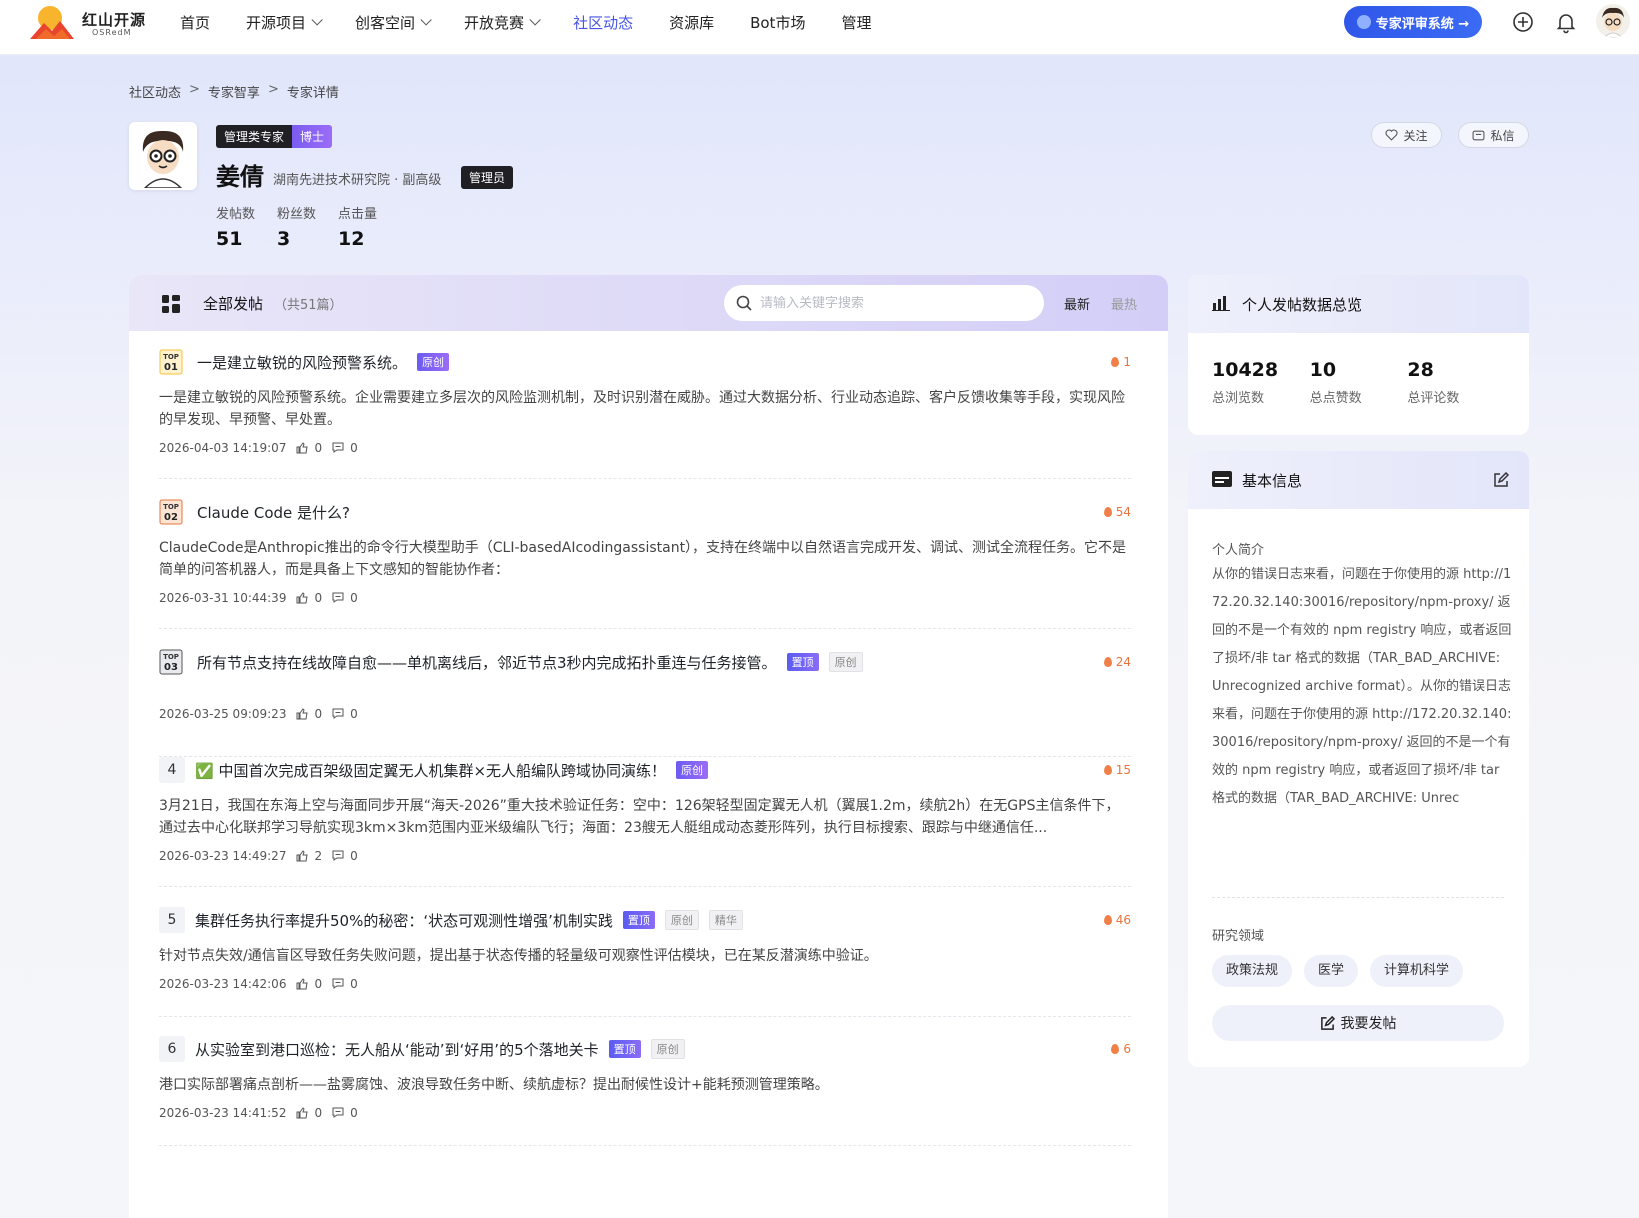 The image size is (1639, 1218). Describe the element at coordinates (112, 32) in the screenshot. I see `brand-subname: OSRedM` at that location.